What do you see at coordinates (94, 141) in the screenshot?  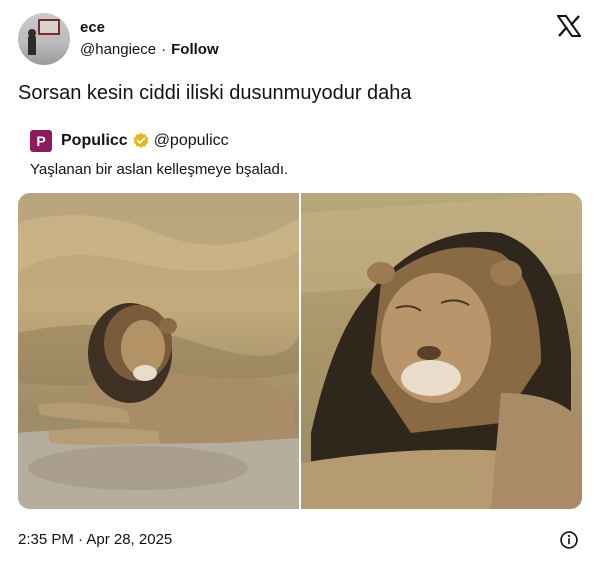 I see `quoted-author-name: Populicc` at bounding box center [94, 141].